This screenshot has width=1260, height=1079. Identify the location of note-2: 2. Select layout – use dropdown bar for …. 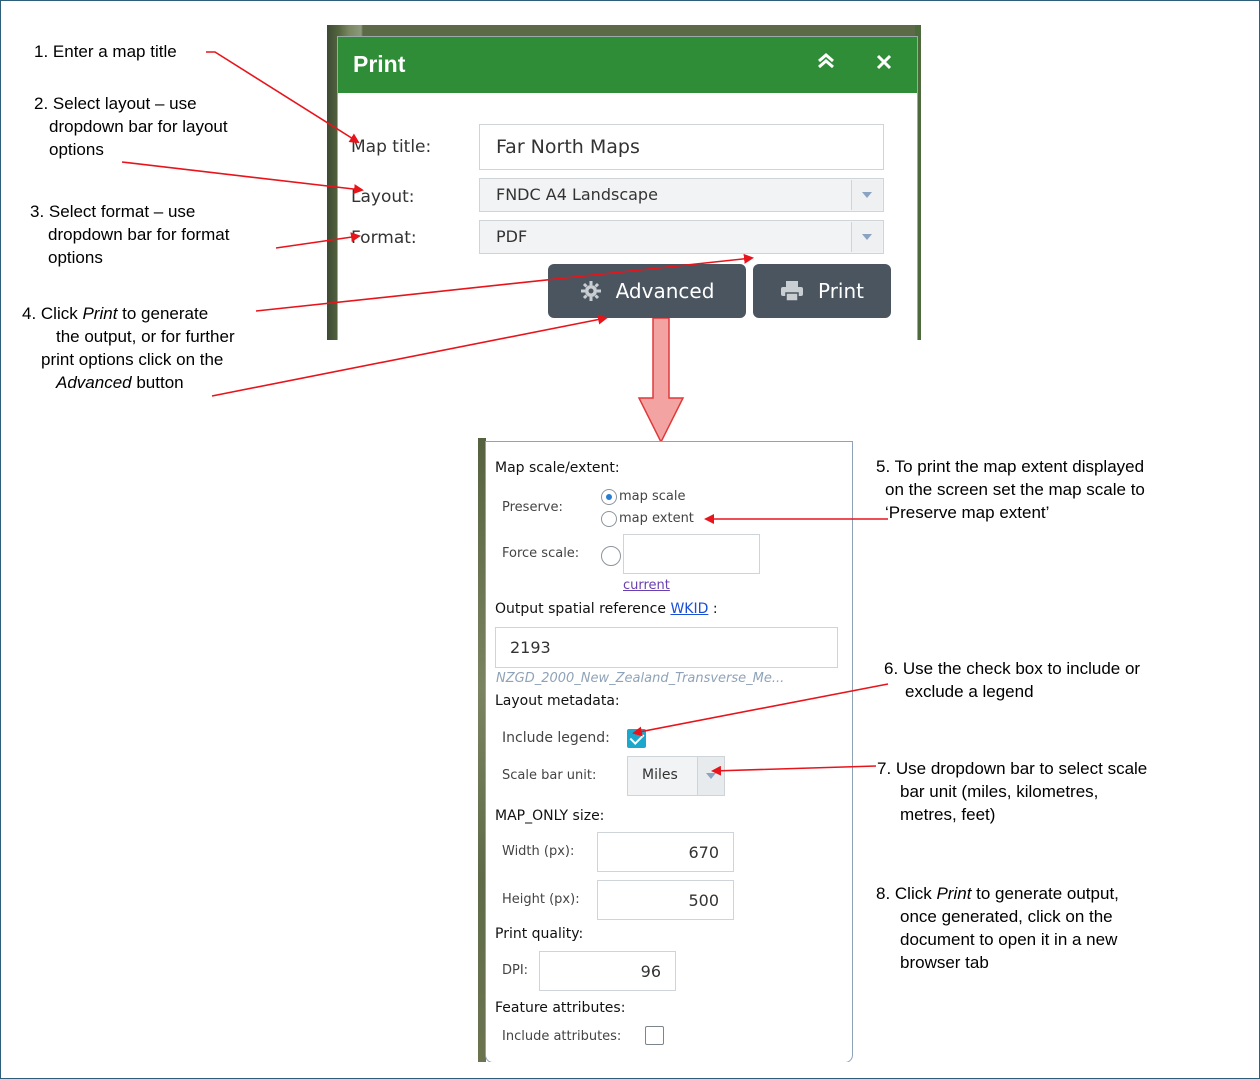
(131, 126).